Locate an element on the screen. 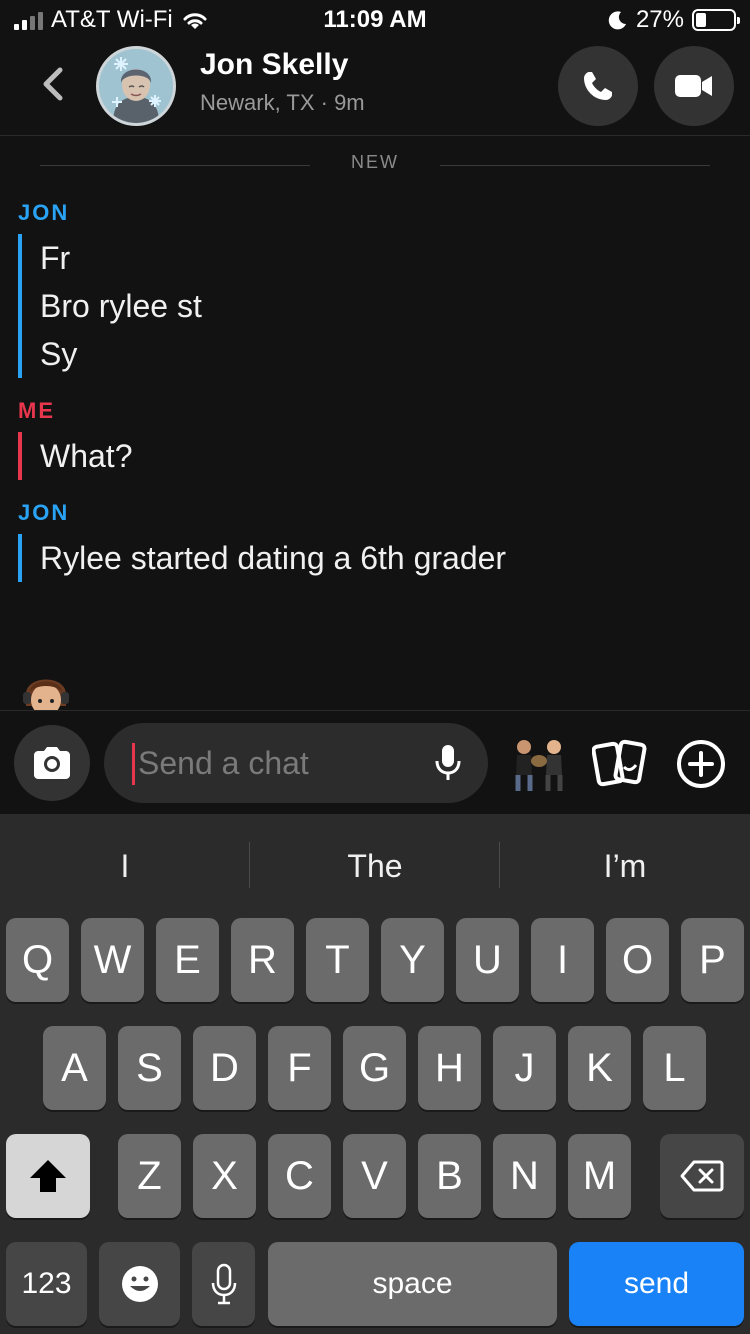 Image resolution: width=750 pixels, height=1334 pixels. text-caret is located at coordinates (133, 764).